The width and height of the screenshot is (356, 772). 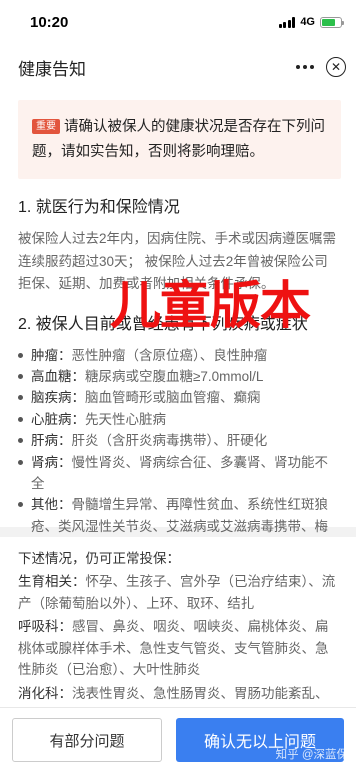 I want to click on status-icons: 4G, so click(x=311, y=22).